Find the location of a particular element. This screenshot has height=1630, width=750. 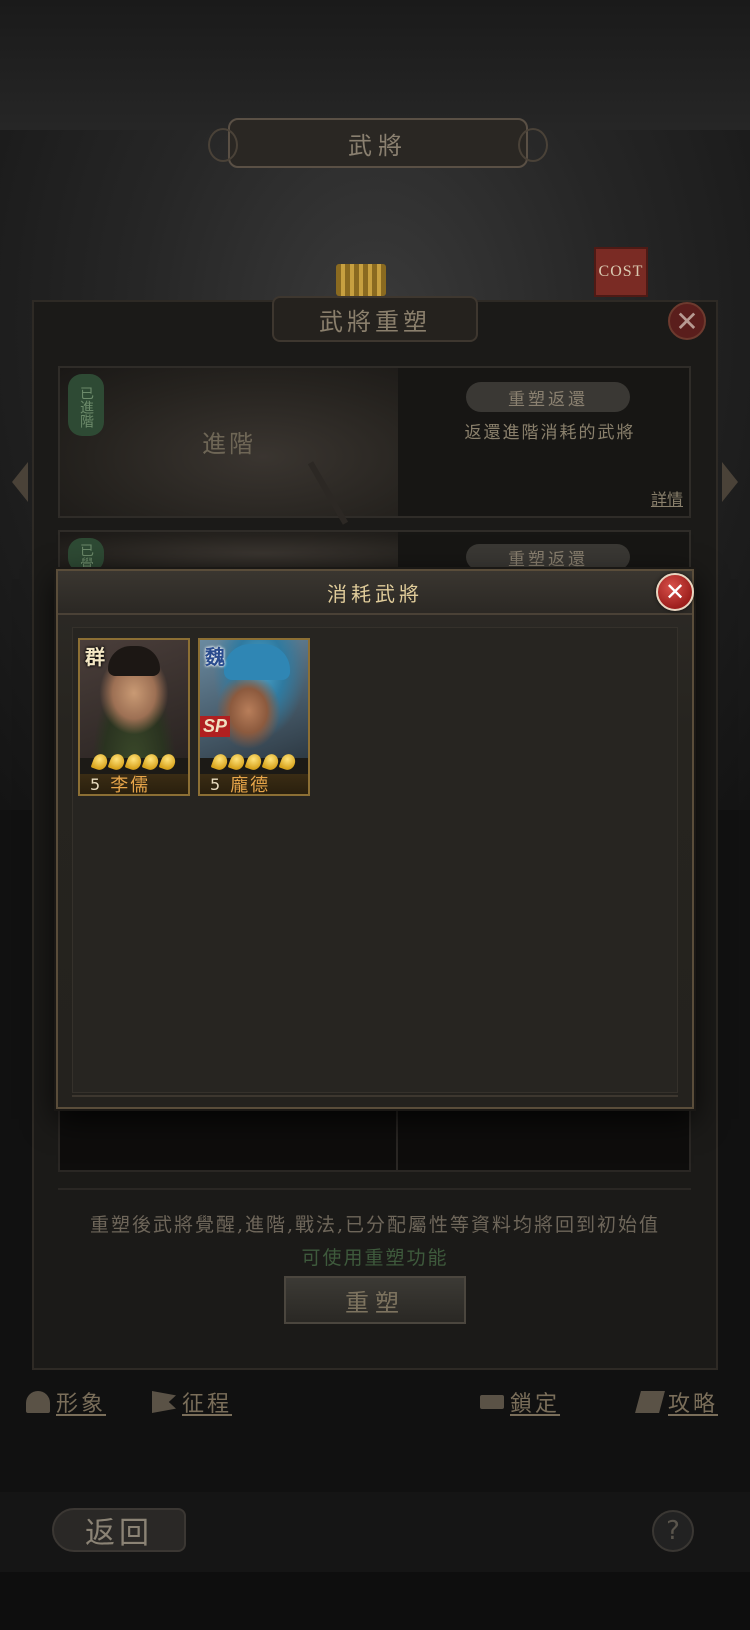

sp-badge: SP is located at coordinates (215, 726).